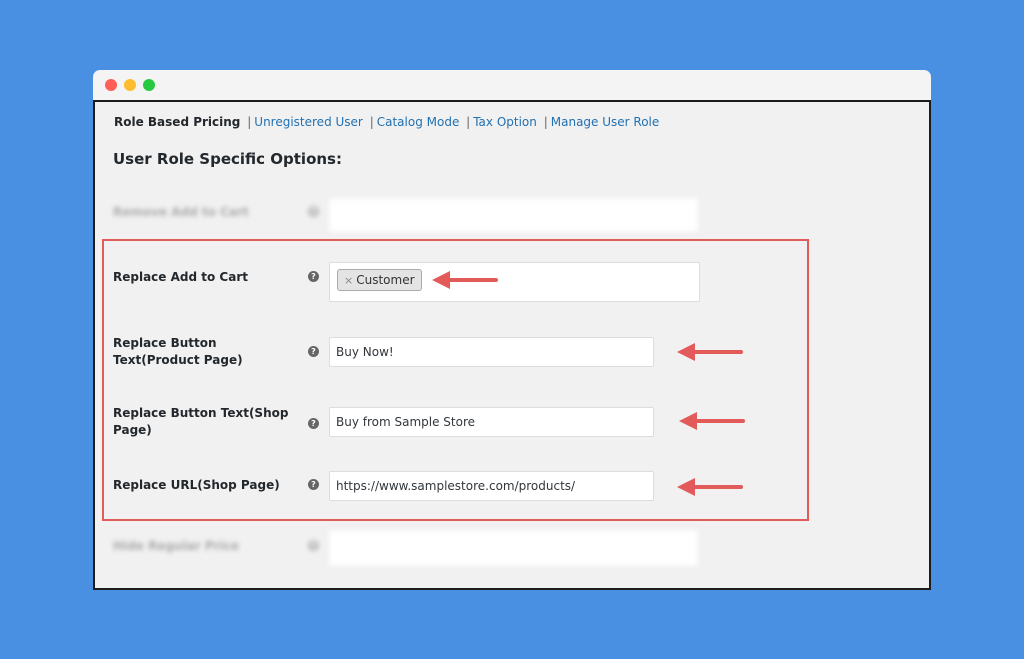 This screenshot has height=659, width=1024. I want to click on replace-add-to-cart-label: Replace Add to Cart, so click(180, 277).